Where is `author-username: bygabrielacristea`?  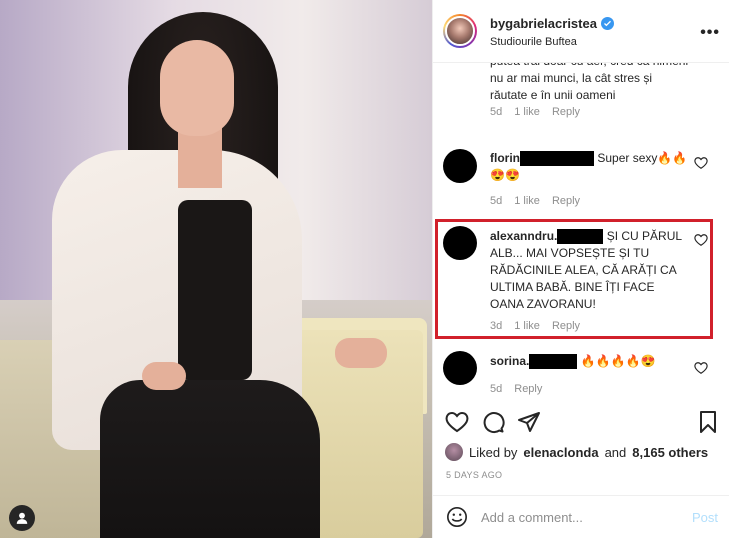
author-username: bygabrielacristea is located at coordinates (552, 23).